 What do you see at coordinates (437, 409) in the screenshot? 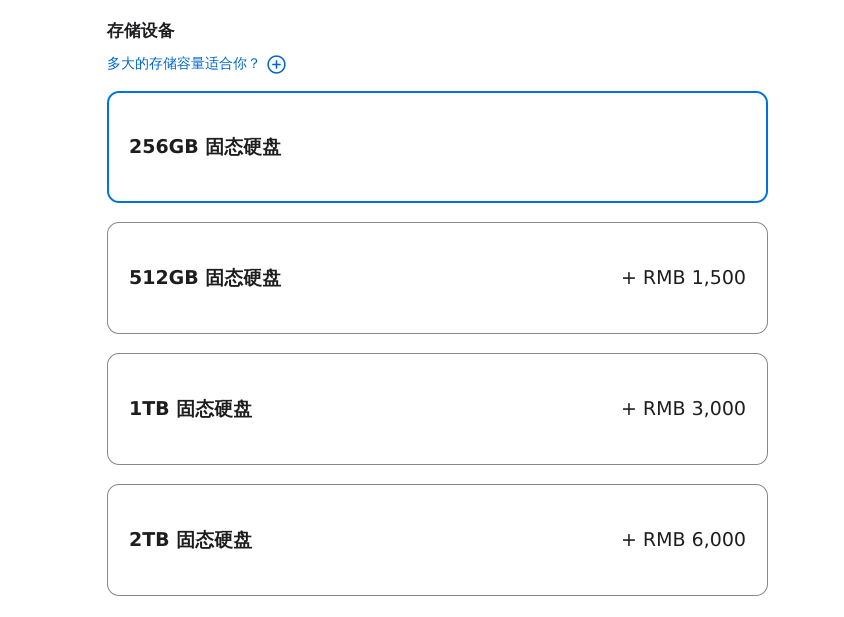
I see `storage-option-card: 1TB 固态硬盘 + RMB 3,000` at bounding box center [437, 409].